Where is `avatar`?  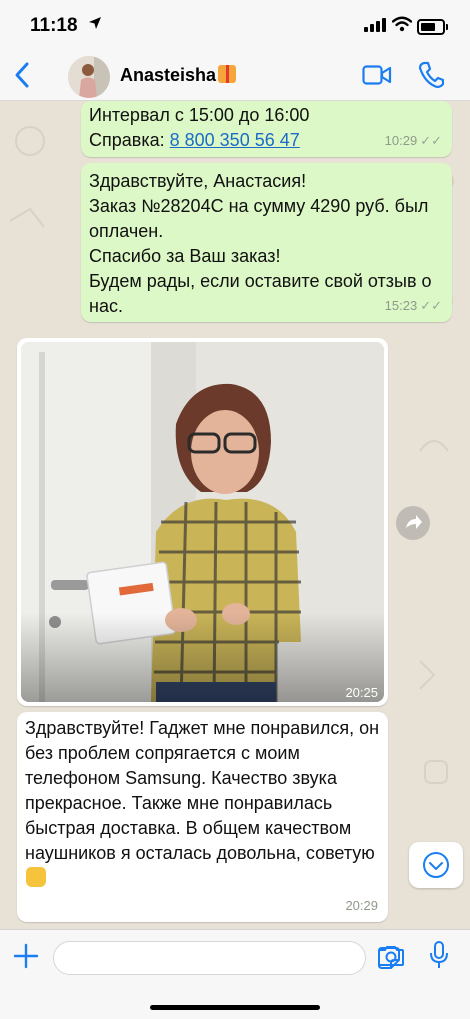
avatar is located at coordinates (89, 77).